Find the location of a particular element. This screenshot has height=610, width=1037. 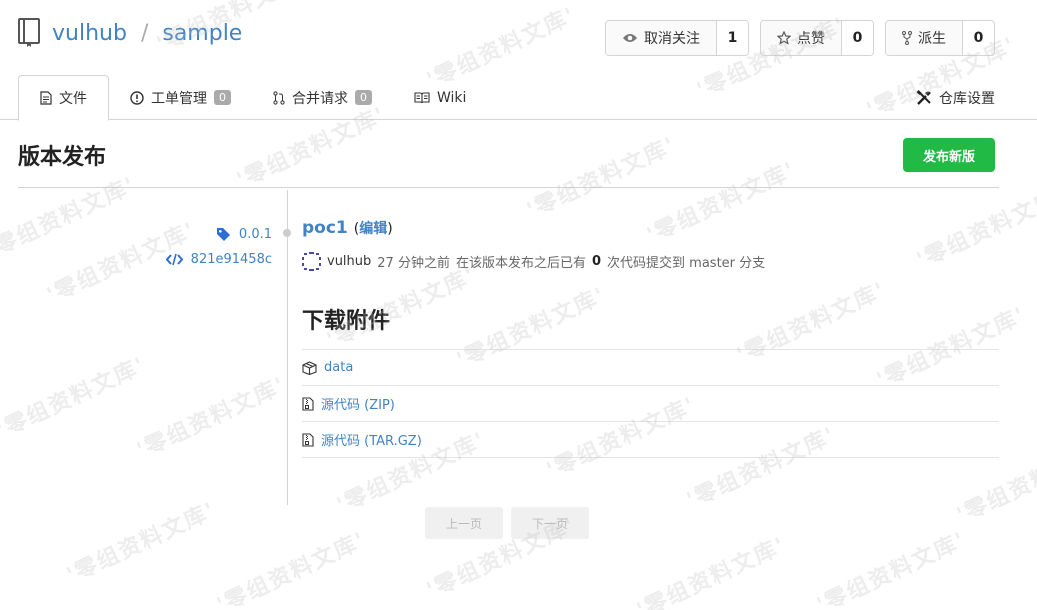

repo-actions: 取消关注 1 点赞 0 派生 0 is located at coordinates (800, 38).